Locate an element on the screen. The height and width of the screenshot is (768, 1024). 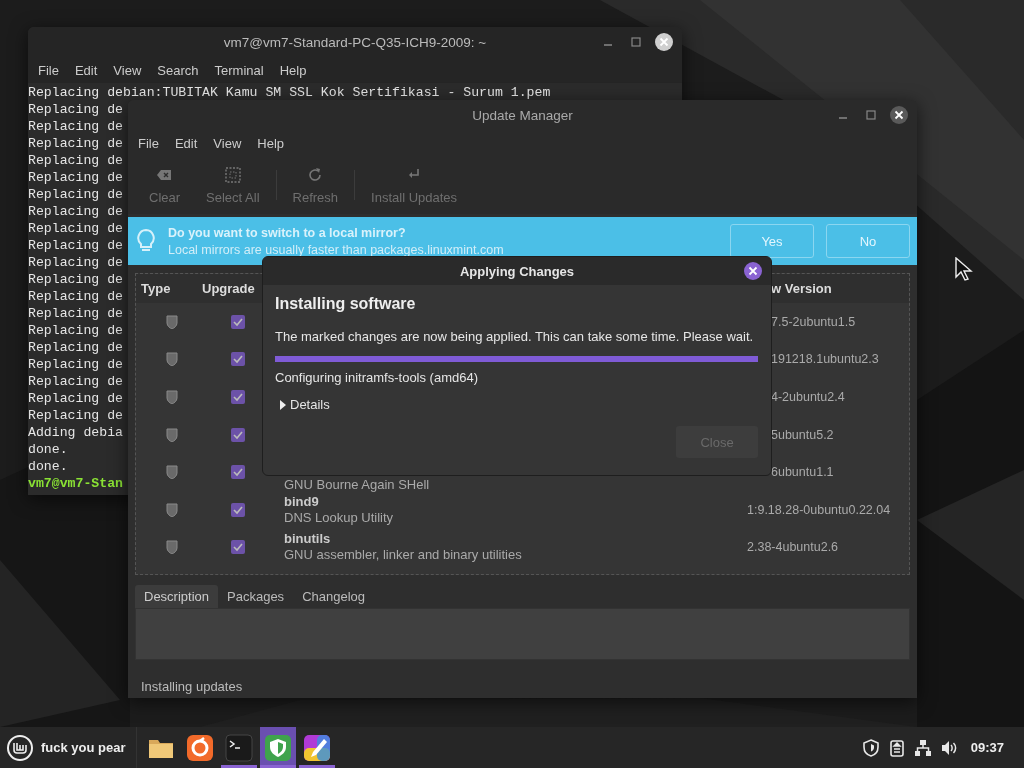
tab: Packages is located at coordinates (256, 596).